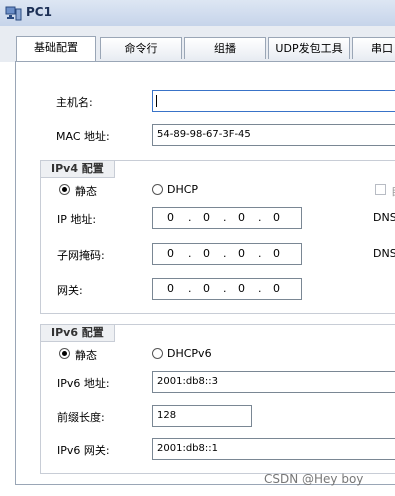 The width and height of the screenshot is (395, 496). I want to click on ipv6-gateway-value: 2001:db8::1, so click(187, 448).